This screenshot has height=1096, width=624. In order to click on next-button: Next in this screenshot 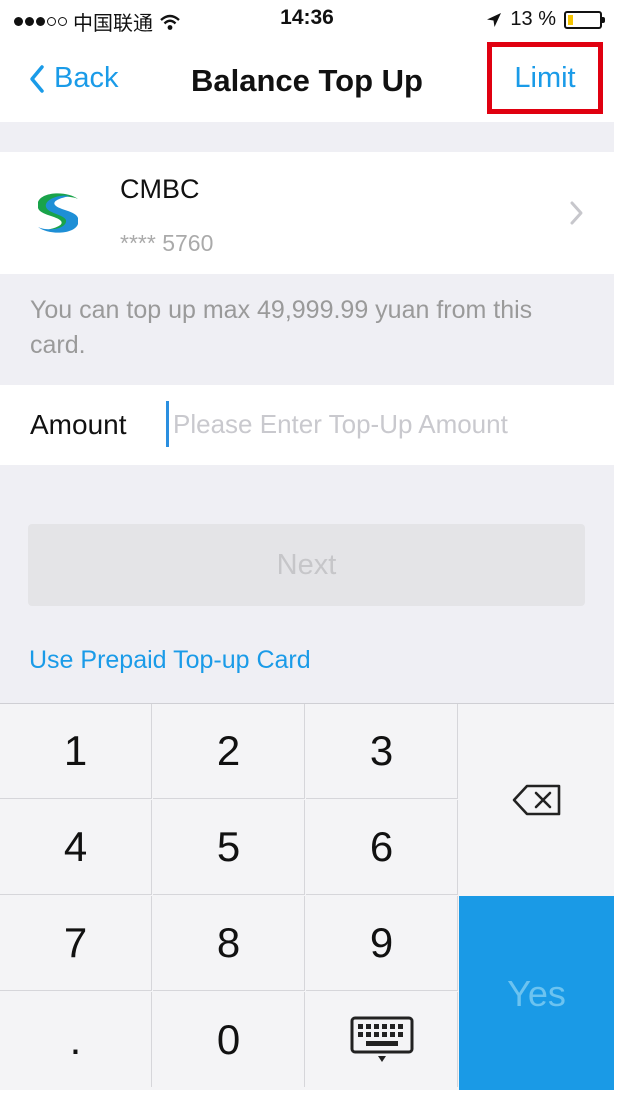, I will do `click(306, 565)`.